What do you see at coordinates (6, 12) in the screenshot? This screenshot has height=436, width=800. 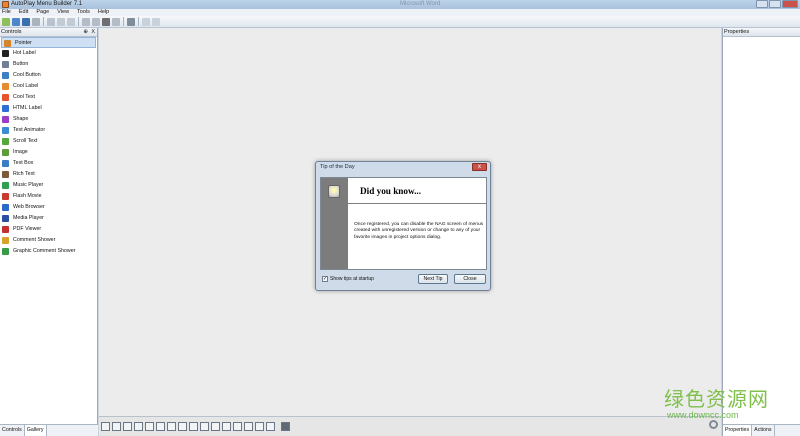 I see `menu-file: File` at bounding box center [6, 12].